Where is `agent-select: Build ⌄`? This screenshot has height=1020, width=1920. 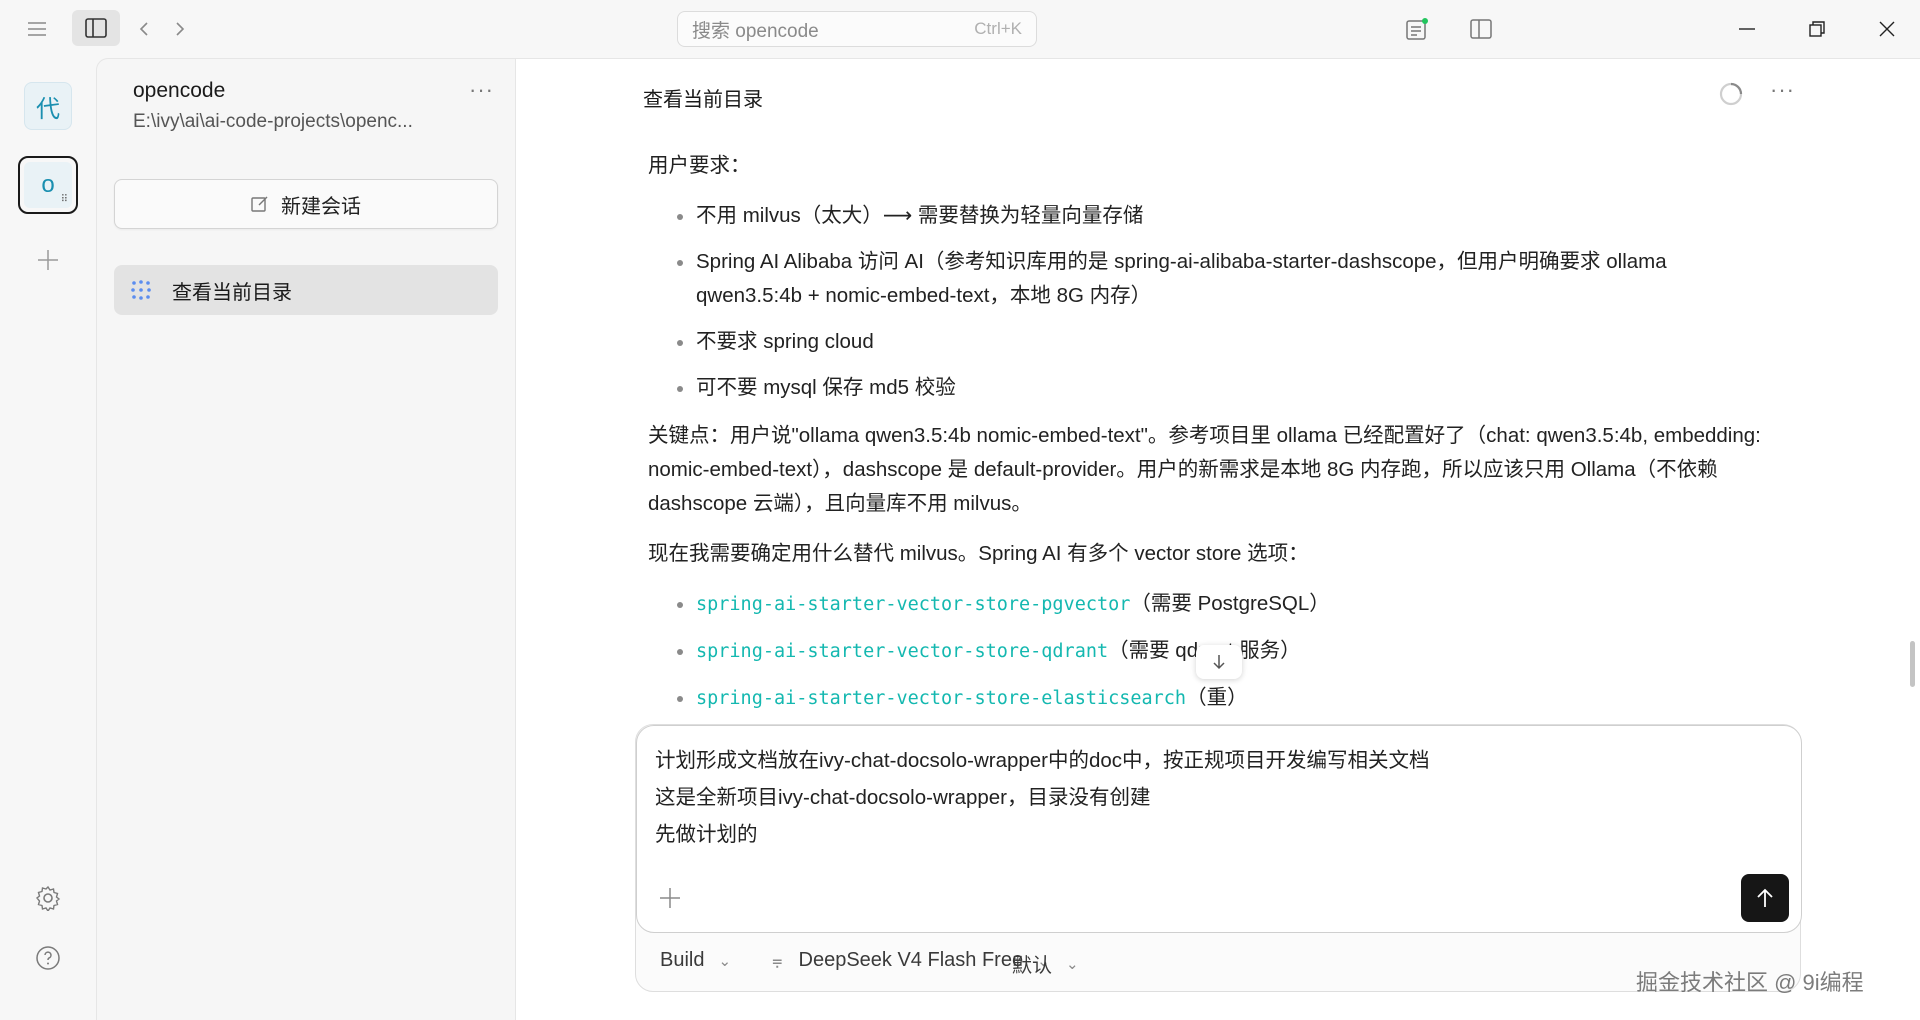
agent-select: Build ⌄ is located at coordinates (695, 960).